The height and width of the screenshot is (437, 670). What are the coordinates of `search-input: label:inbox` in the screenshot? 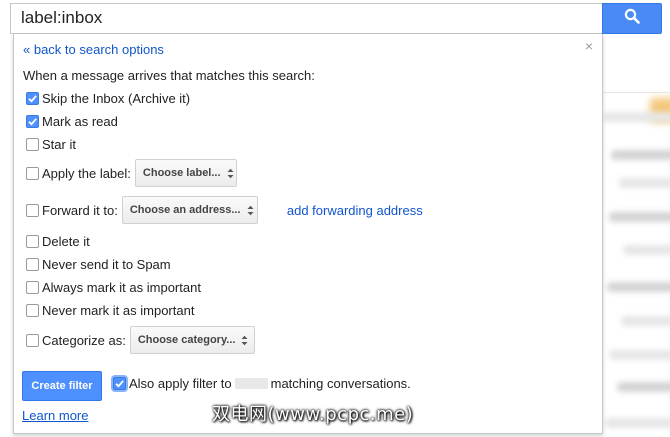 It's located at (306, 18).